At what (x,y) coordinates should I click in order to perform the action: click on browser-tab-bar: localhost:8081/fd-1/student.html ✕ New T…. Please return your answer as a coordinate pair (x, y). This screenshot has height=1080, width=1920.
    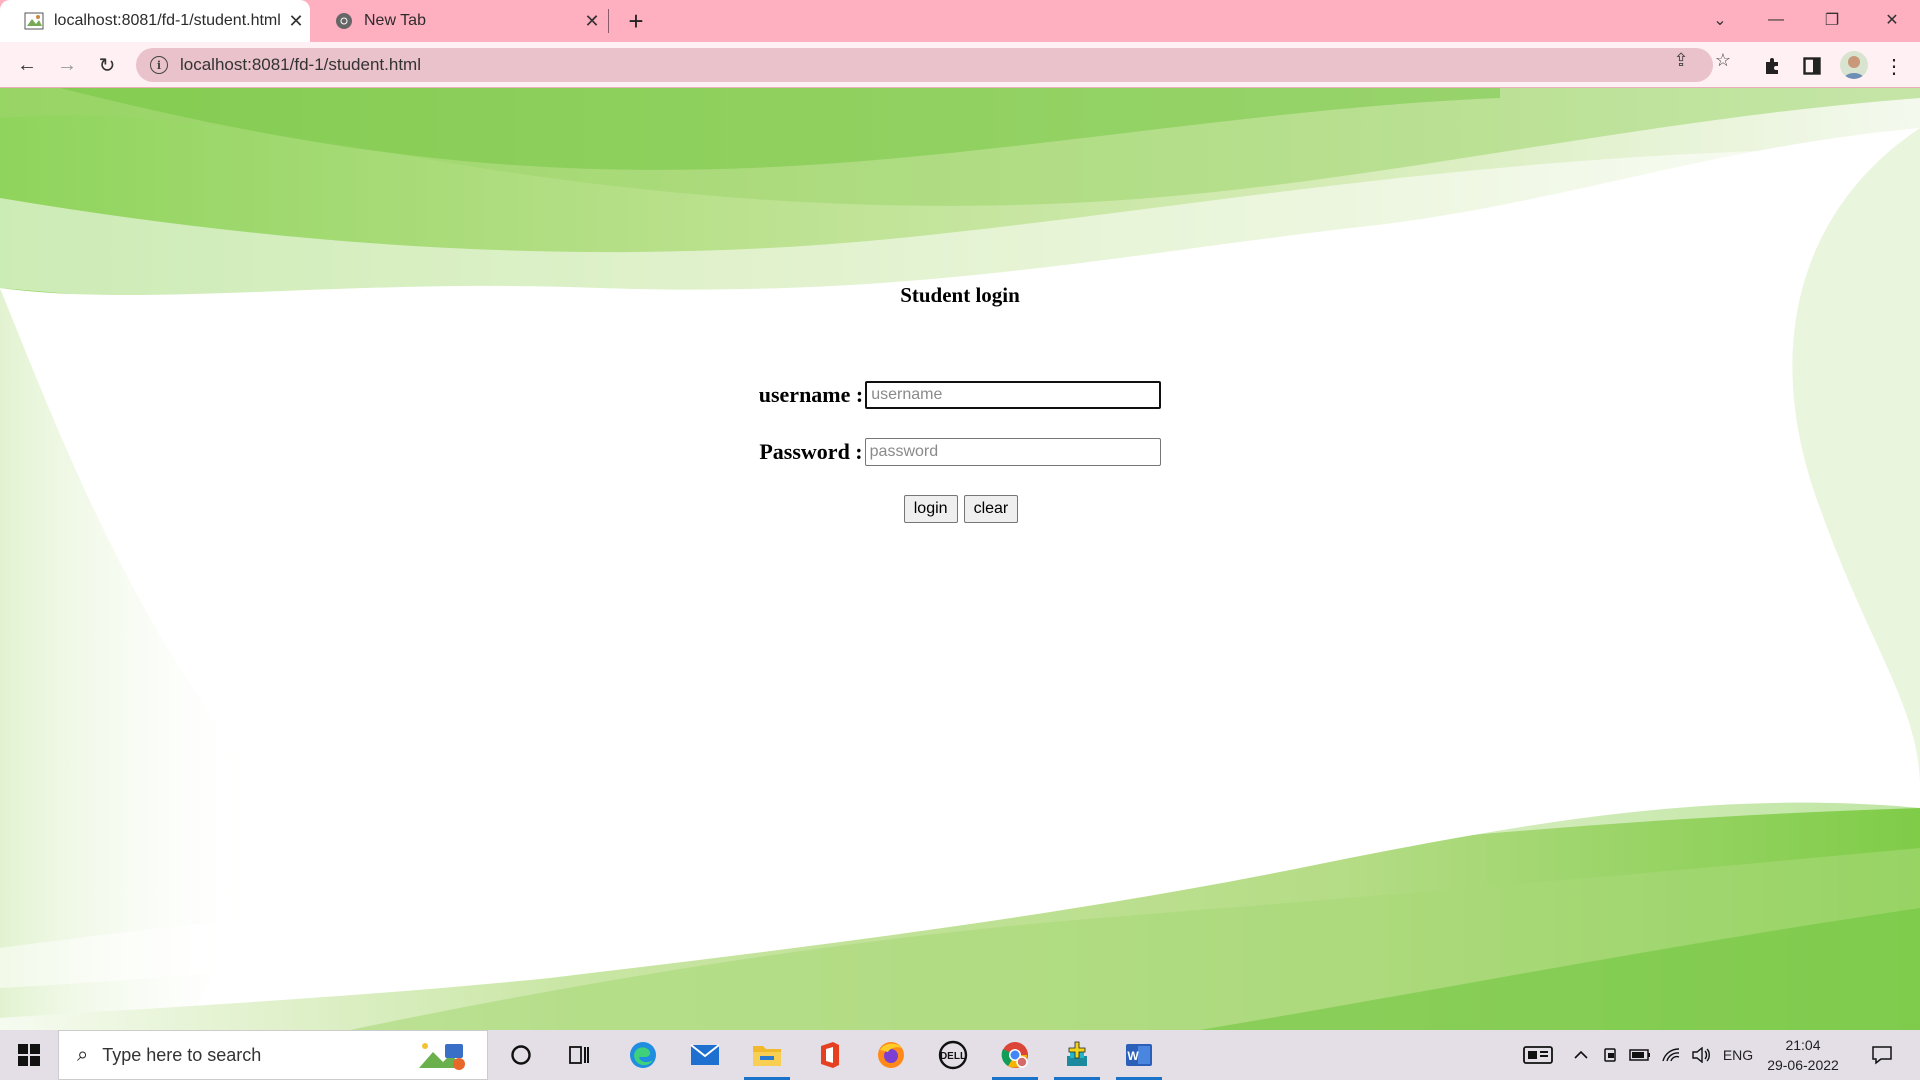
    Looking at the image, I should click on (960, 21).